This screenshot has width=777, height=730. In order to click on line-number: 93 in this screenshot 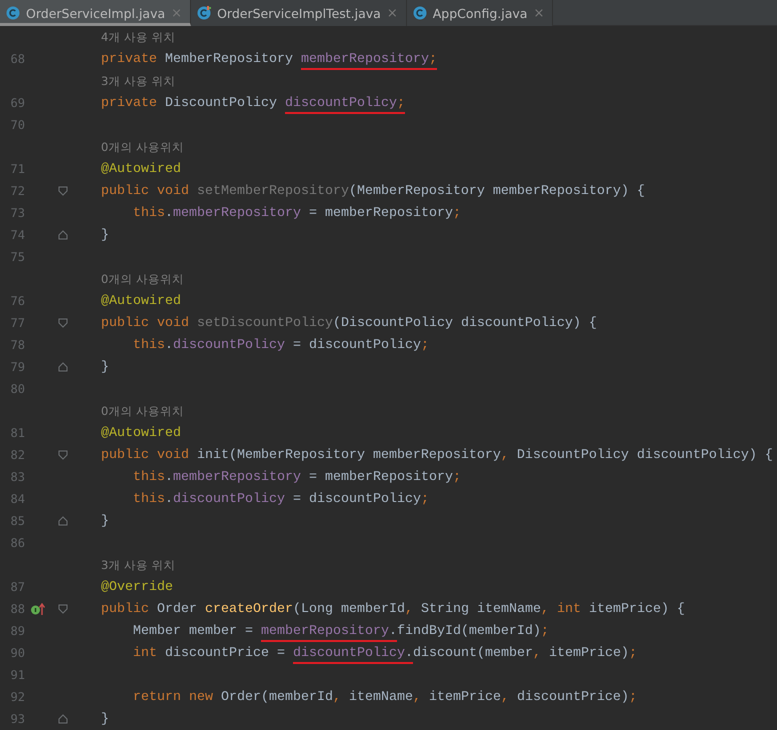, I will do `click(17, 719)`.